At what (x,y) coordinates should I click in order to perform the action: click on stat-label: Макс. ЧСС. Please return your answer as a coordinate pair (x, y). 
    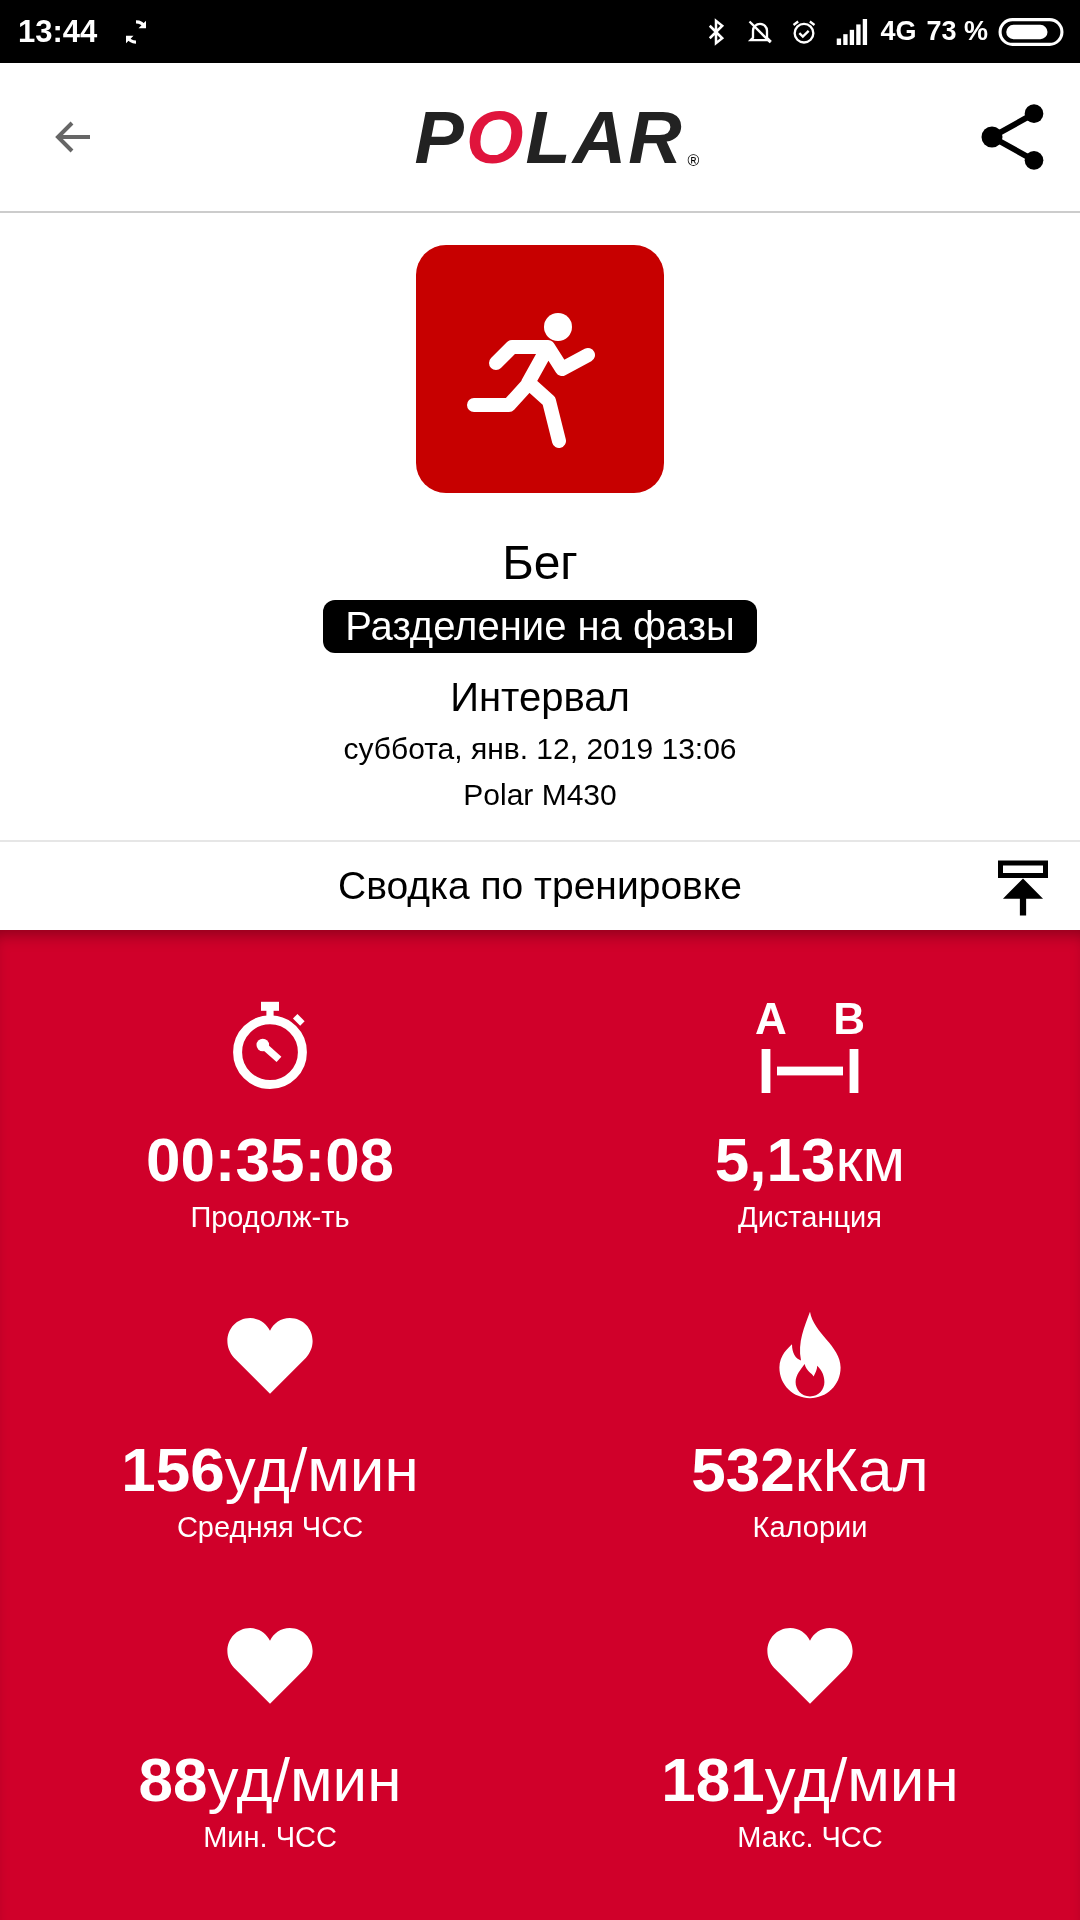
    Looking at the image, I should click on (810, 1837).